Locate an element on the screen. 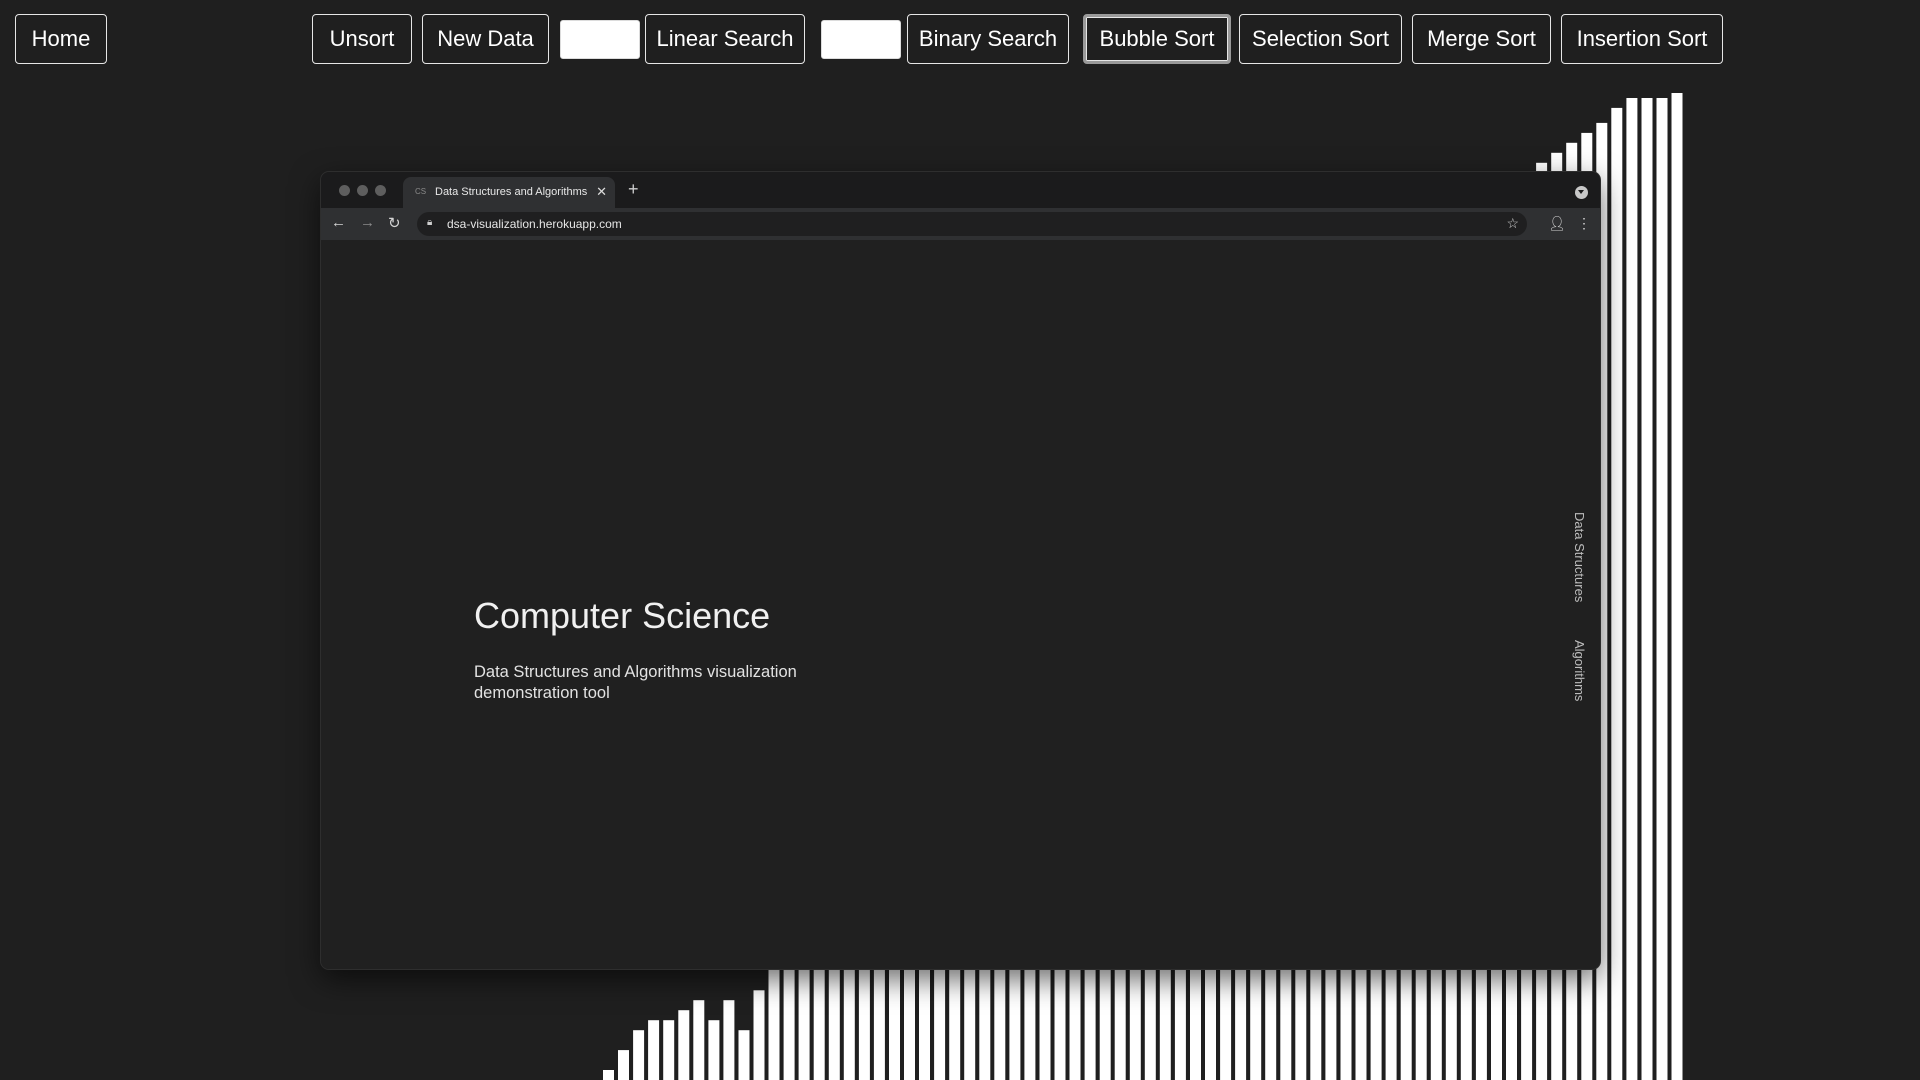  hero-title: Computer Science is located at coordinates (622, 615).